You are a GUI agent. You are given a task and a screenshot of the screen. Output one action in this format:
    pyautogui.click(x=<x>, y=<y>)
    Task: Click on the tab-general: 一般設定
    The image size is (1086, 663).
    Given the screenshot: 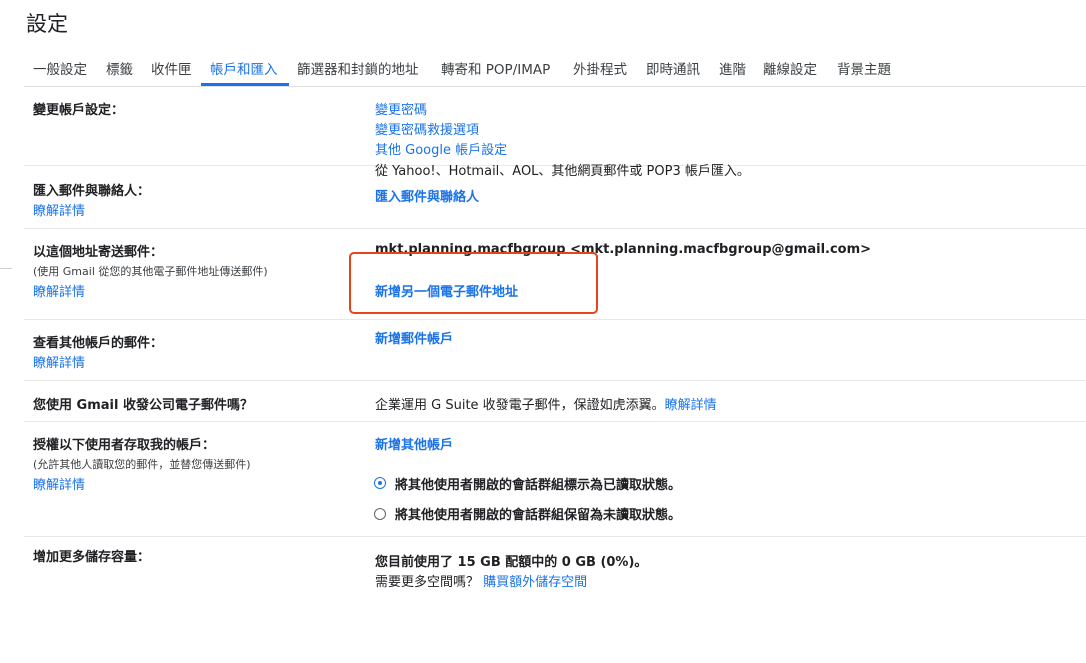 What is the action you would take?
    pyautogui.click(x=60, y=68)
    